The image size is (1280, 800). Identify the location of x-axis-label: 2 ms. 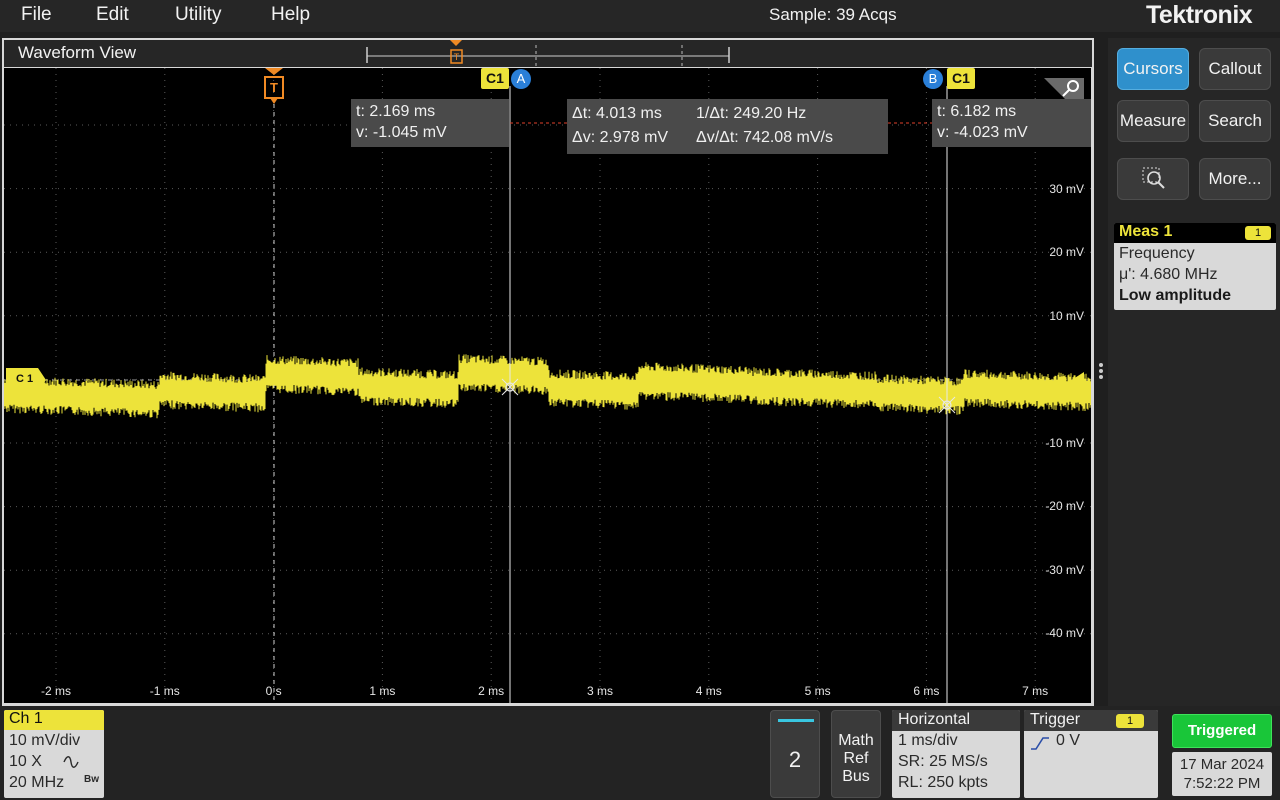
(491, 691).